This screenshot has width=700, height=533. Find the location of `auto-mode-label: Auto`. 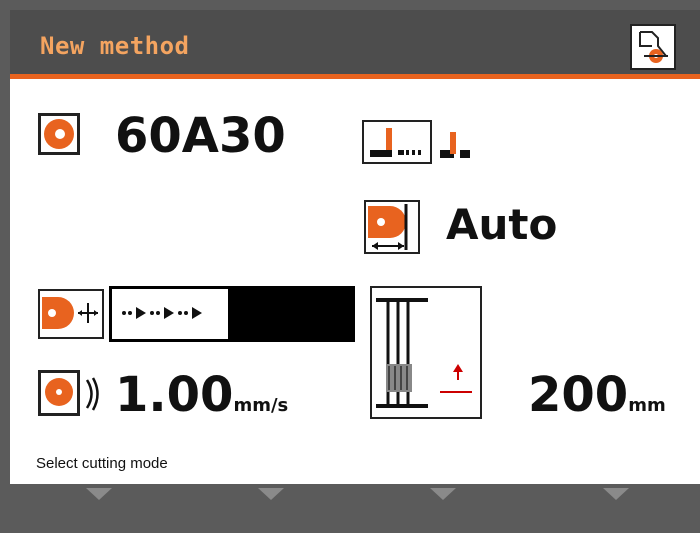

auto-mode-label: Auto is located at coordinates (501, 224).